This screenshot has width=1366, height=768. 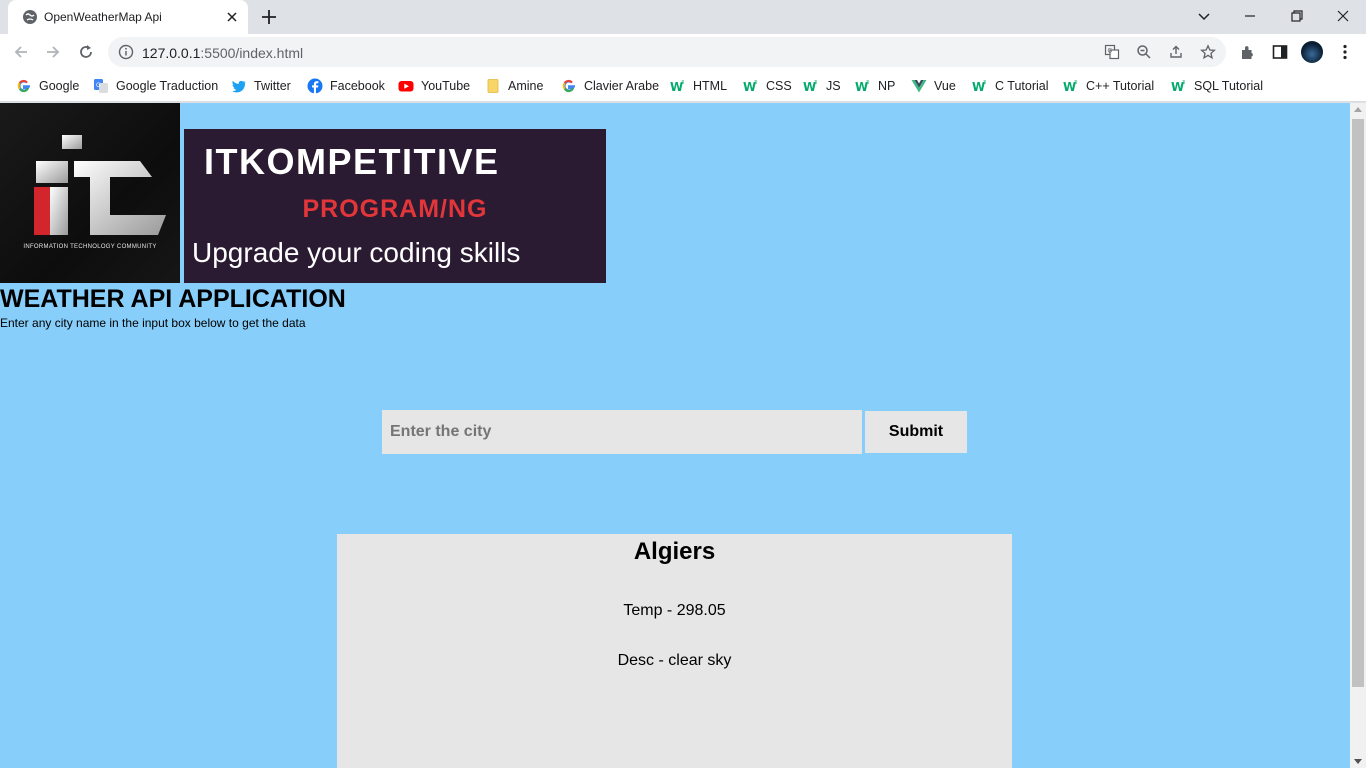 I want to click on page-title: WEATHER API APPLICATION, so click(x=173, y=299).